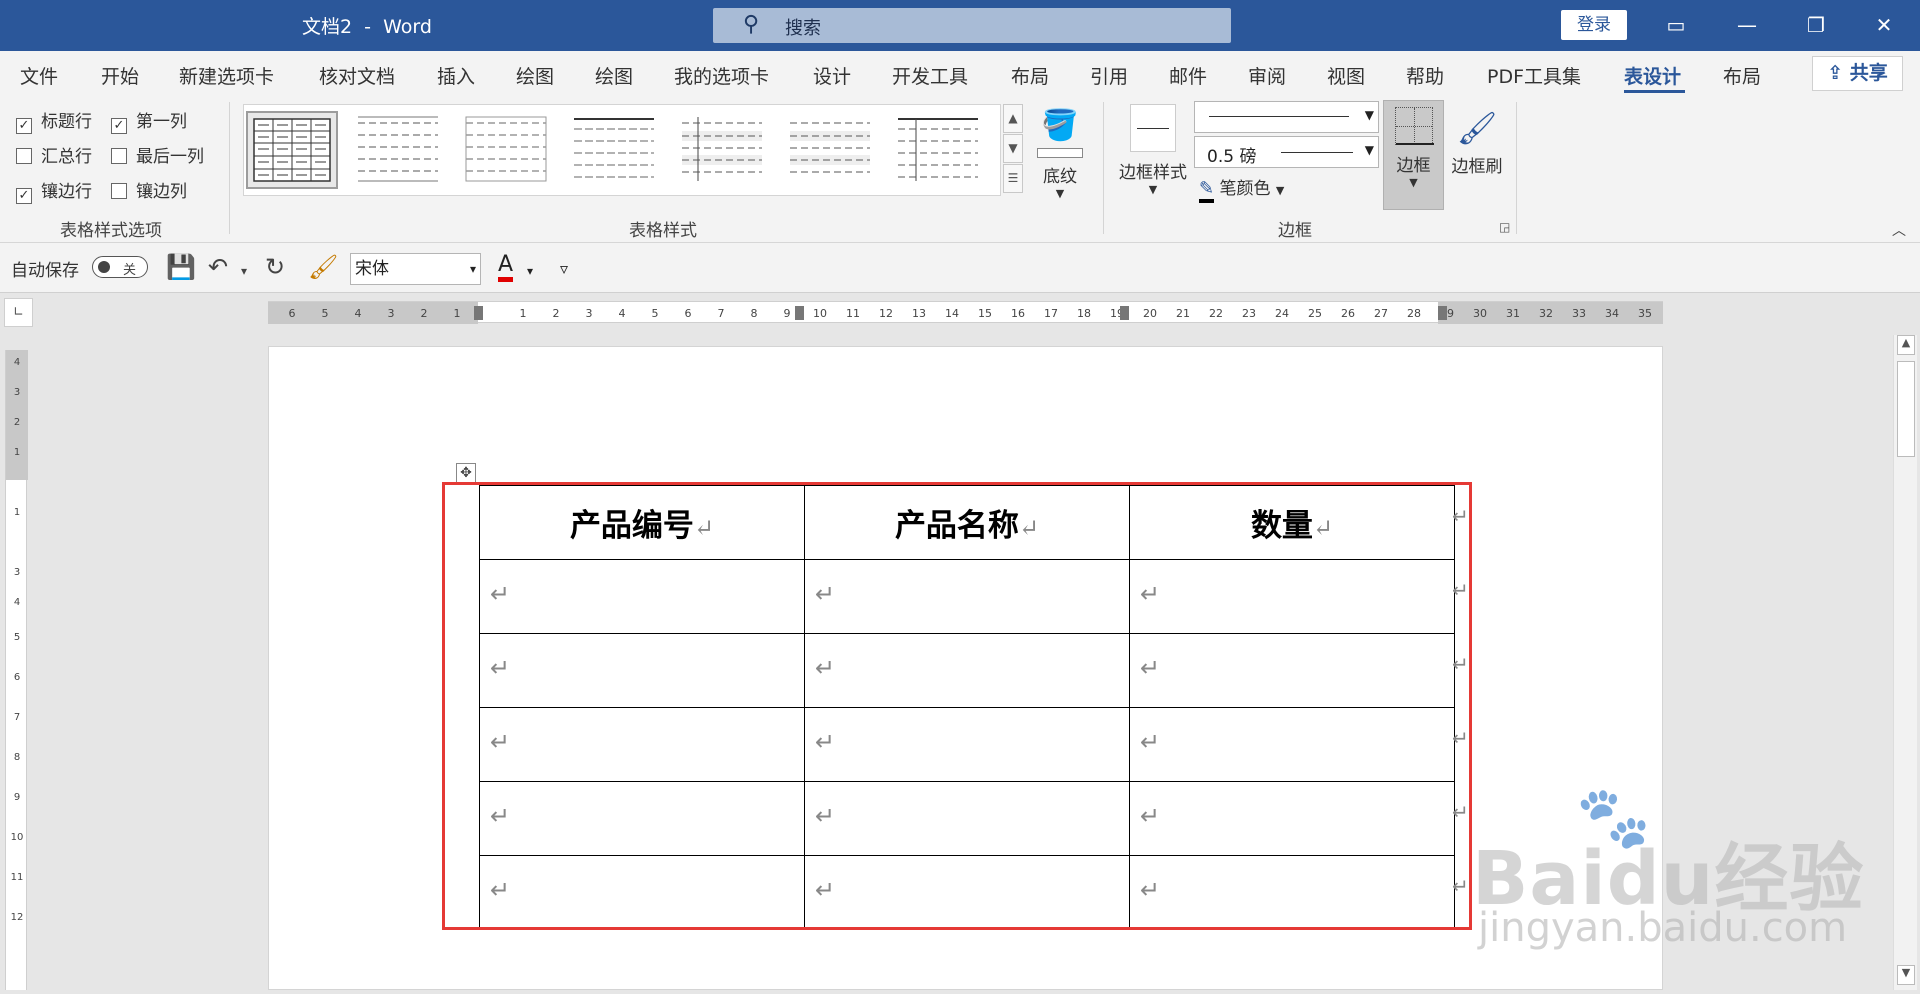 This screenshot has width=1920, height=994. I want to click on tab-layout: 布局, so click(1030, 75).